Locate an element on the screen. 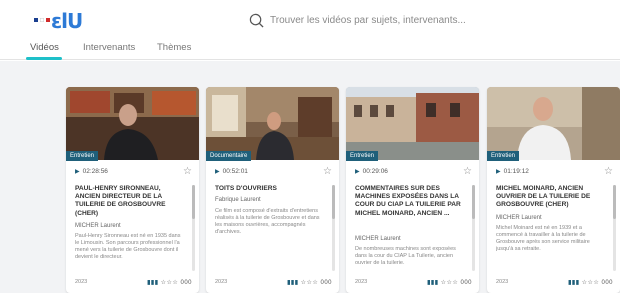 The image size is (620, 293). video-duration: 01:19:12 is located at coordinates (516, 171).